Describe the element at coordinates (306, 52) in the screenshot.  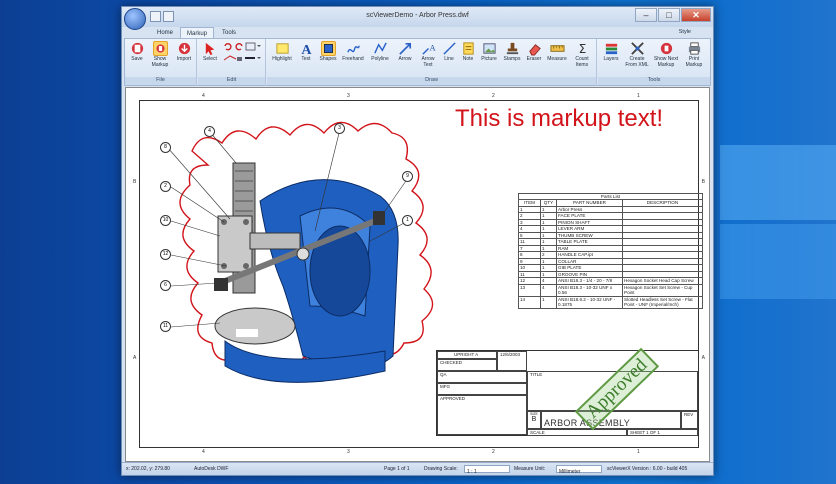
I see `text-button: A Text` at that location.